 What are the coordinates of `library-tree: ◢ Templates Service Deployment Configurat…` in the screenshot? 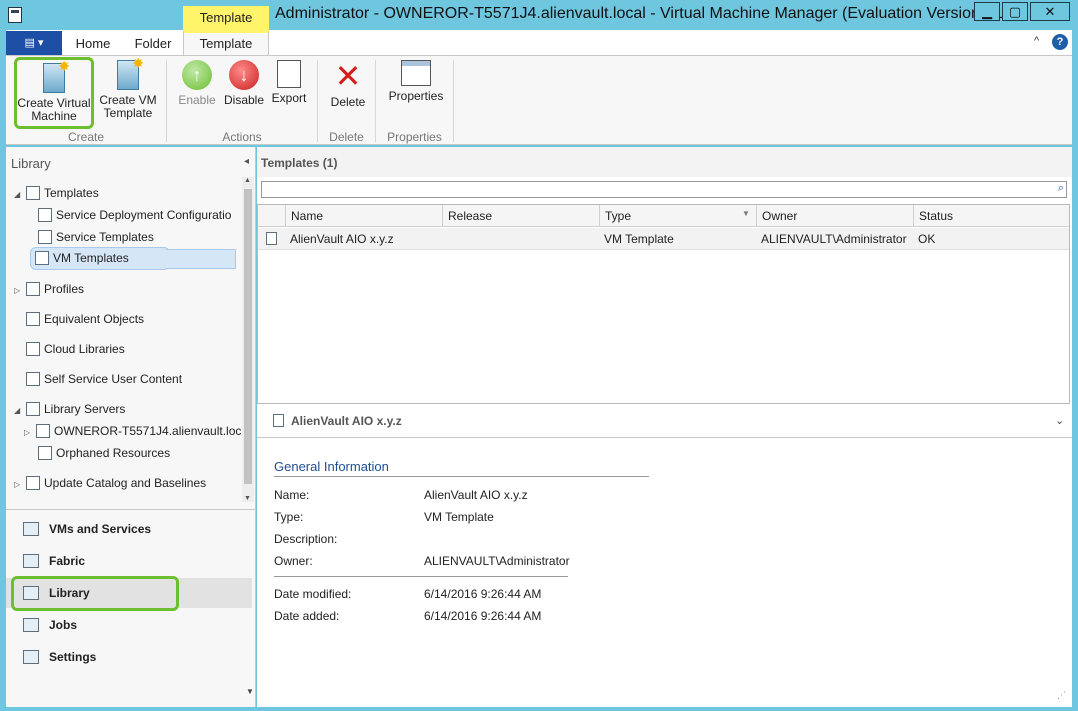 It's located at (124, 339).